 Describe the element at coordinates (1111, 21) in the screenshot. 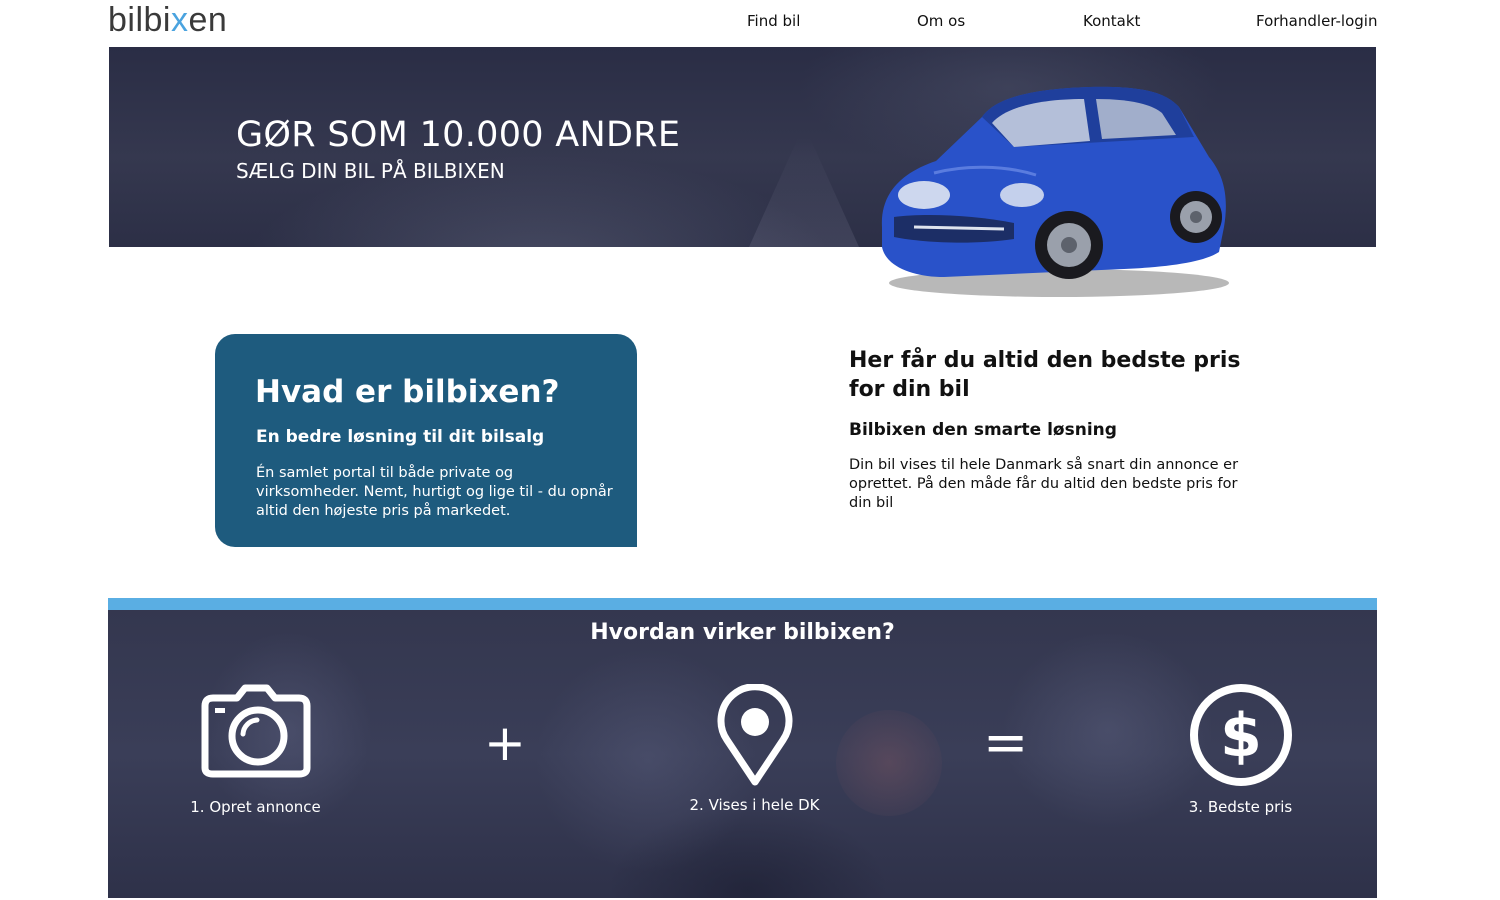

I see `nav-kontakt: Kontakt` at that location.